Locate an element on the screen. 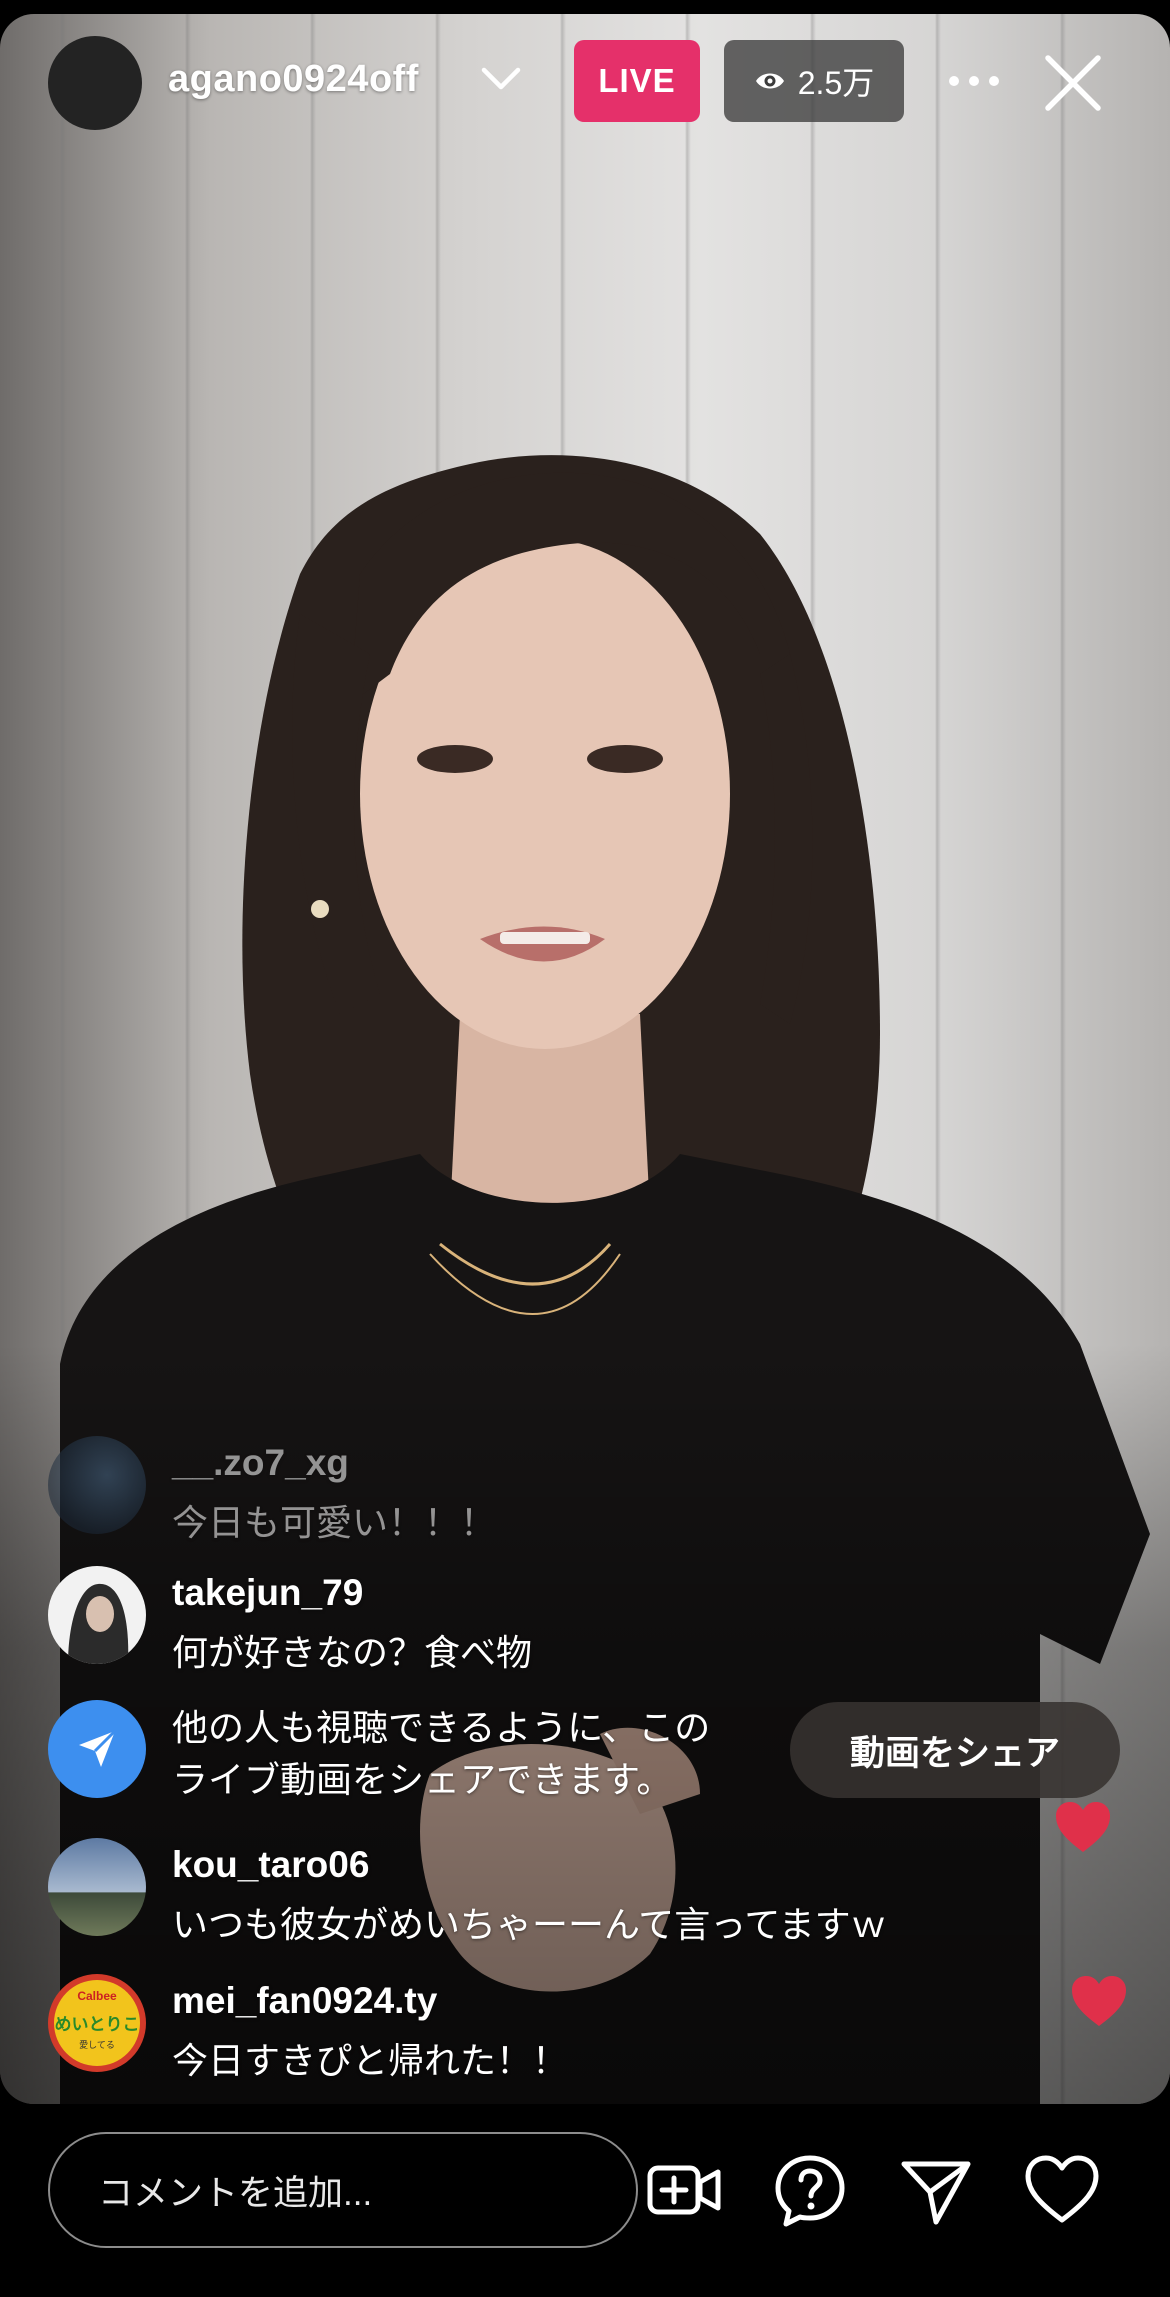 The image size is (1170, 2297). viewer-count-badge: 2.5万 is located at coordinates (814, 81).